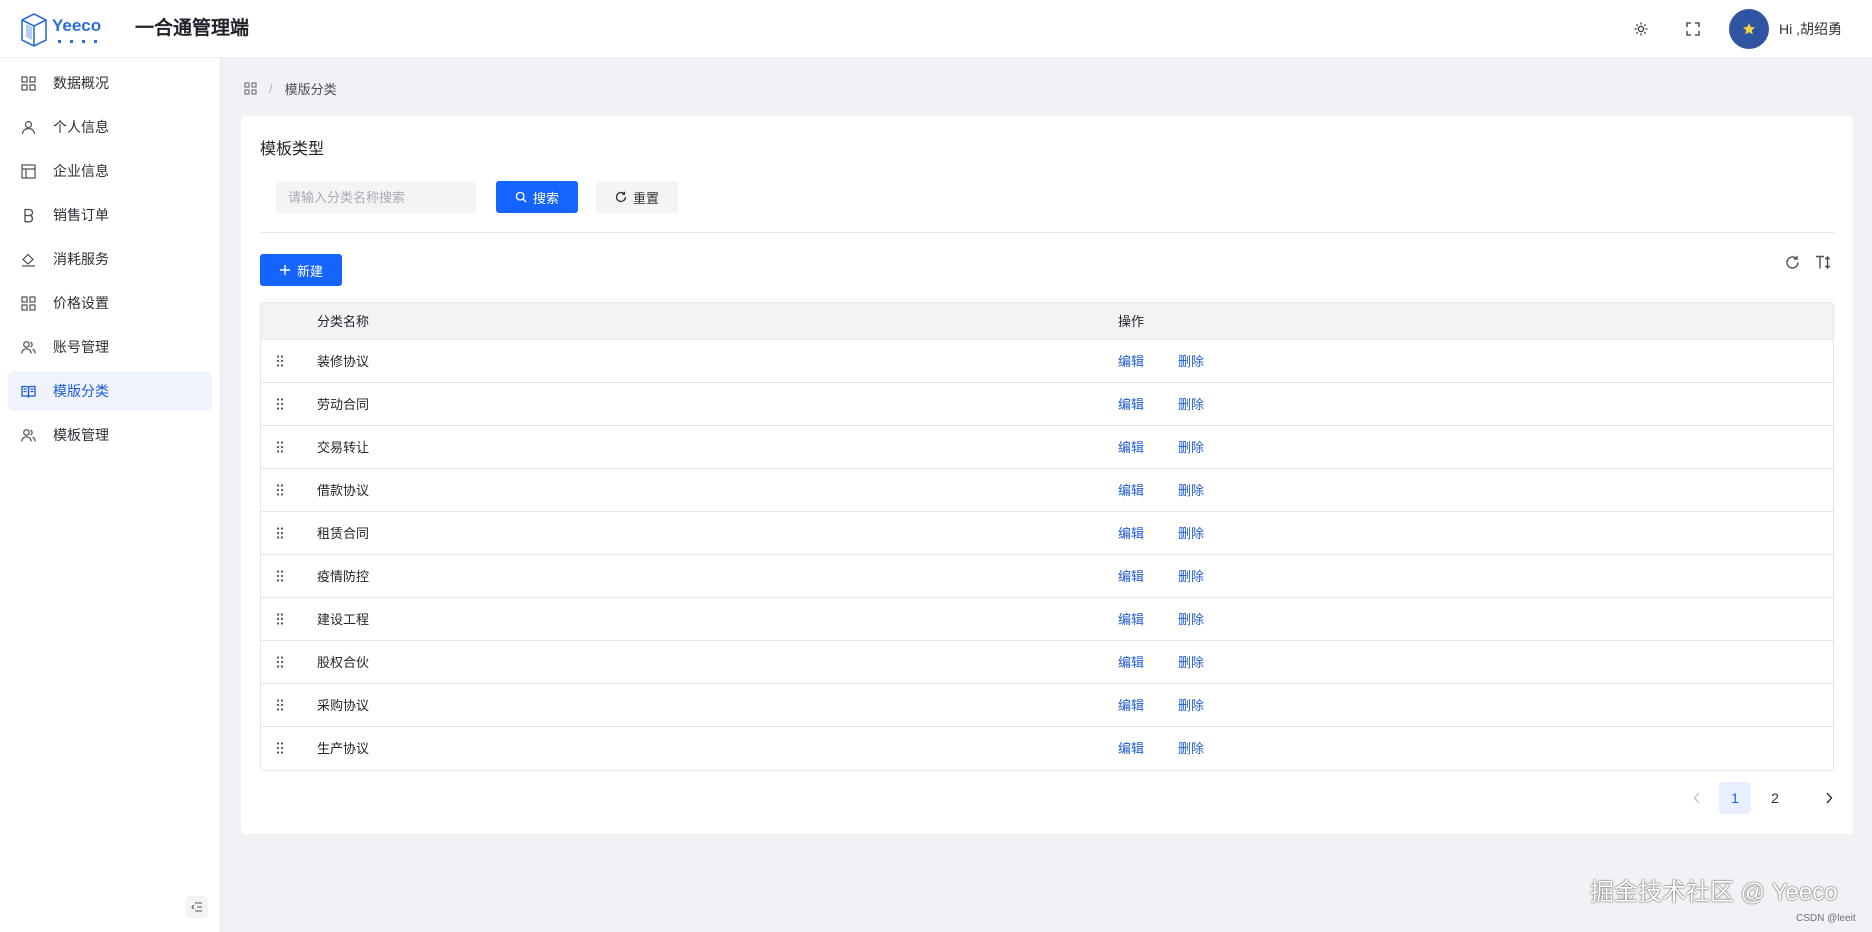  What do you see at coordinates (1047, 619) in the screenshot?
I see `table-row: 建设工程 编辑 删除` at bounding box center [1047, 619].